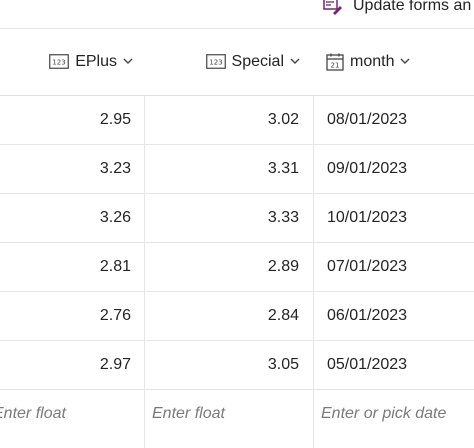  Describe the element at coordinates (400, 365) in the screenshot. I see `cell-month: 05/01/2023` at that location.